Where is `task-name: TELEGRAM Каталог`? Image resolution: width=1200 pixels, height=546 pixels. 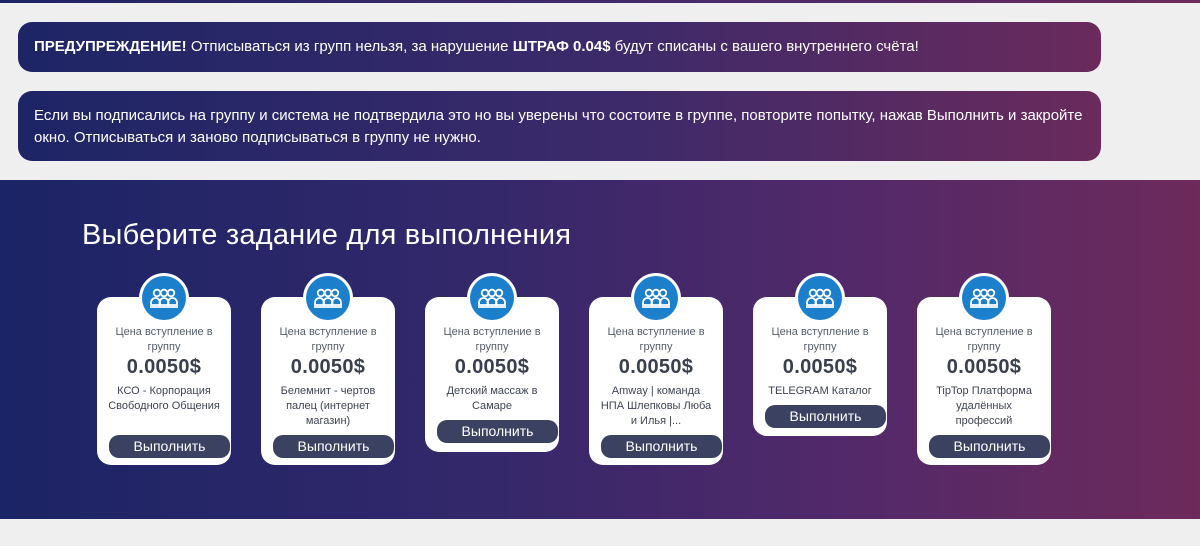
task-name: TELEGRAM Каталог is located at coordinates (820, 391).